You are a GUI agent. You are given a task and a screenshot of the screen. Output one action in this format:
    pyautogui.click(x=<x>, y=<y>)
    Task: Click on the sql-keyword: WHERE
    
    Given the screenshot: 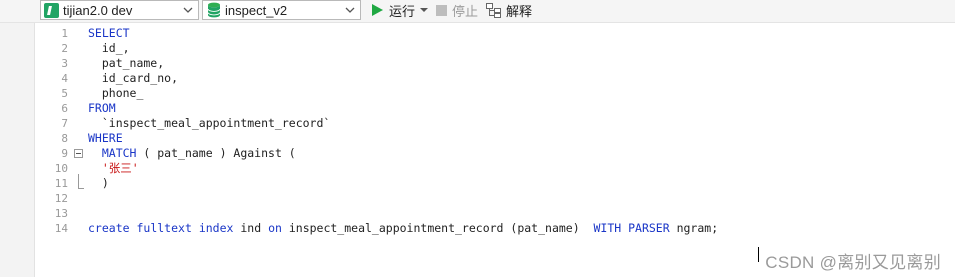 What is the action you would take?
    pyautogui.click(x=105, y=138)
    